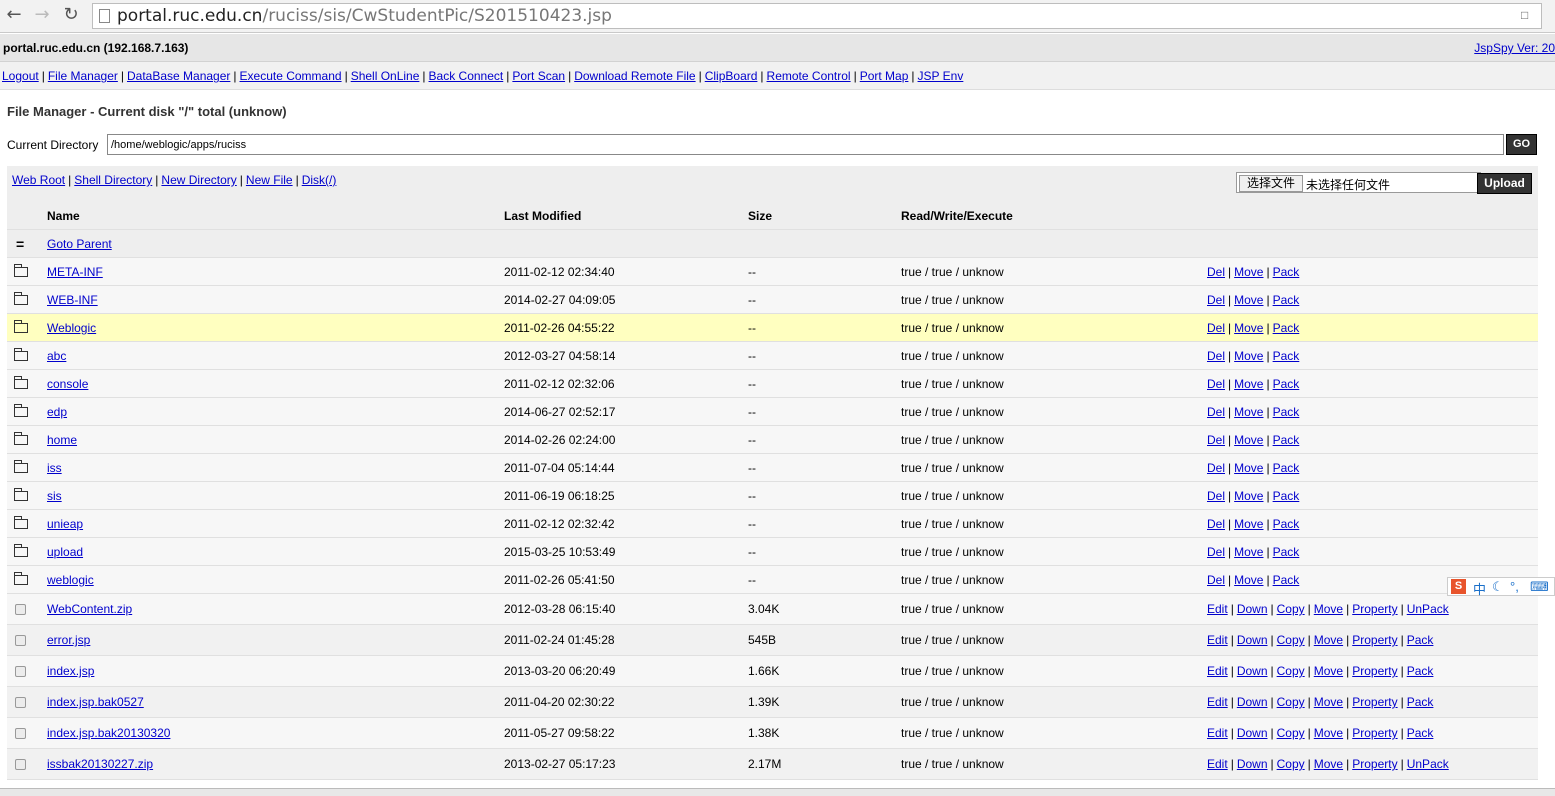  Describe the element at coordinates (1514, 586) in the screenshot. I see `punct-icon: °,` at that location.